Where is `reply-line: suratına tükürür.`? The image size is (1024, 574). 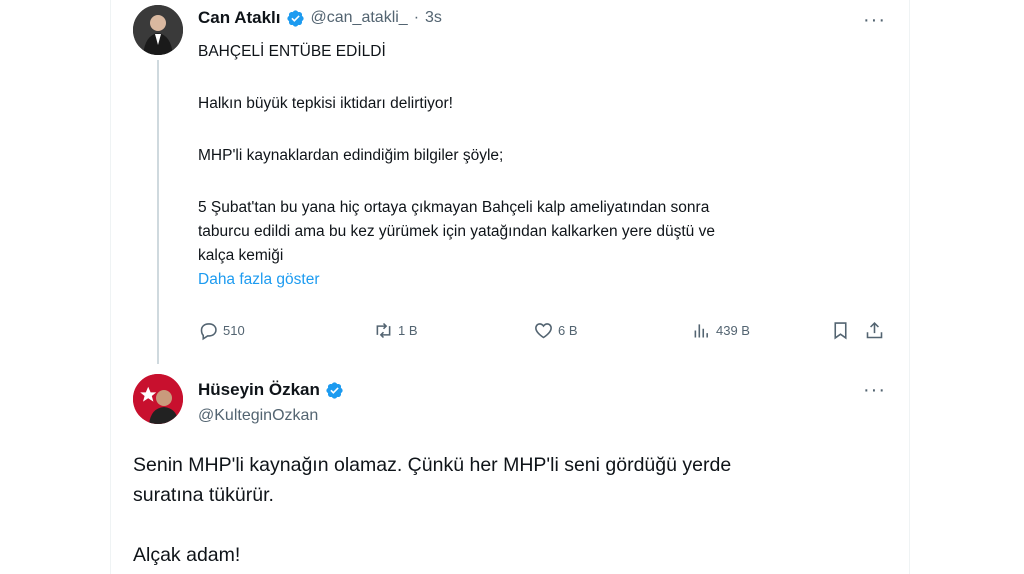
reply-line: suratına tükürür. is located at coordinates (203, 495).